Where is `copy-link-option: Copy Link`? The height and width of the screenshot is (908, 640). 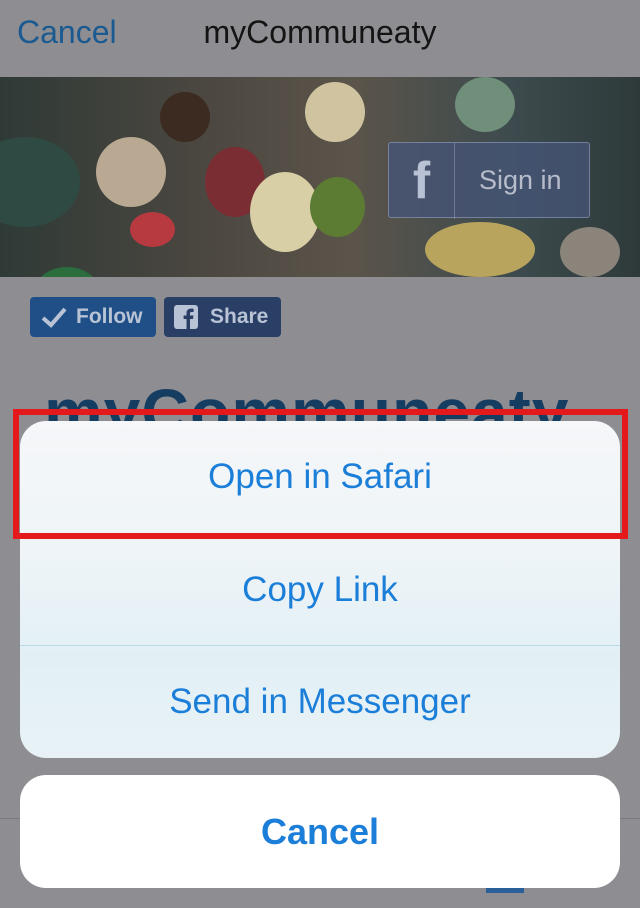 copy-link-option: Copy Link is located at coordinates (320, 590).